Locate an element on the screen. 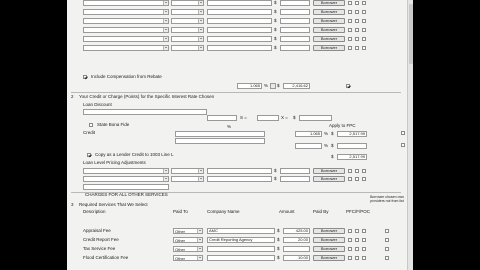 This screenshot has width=480, height=270. adjustment-description-field is located at coordinates (126, 187).